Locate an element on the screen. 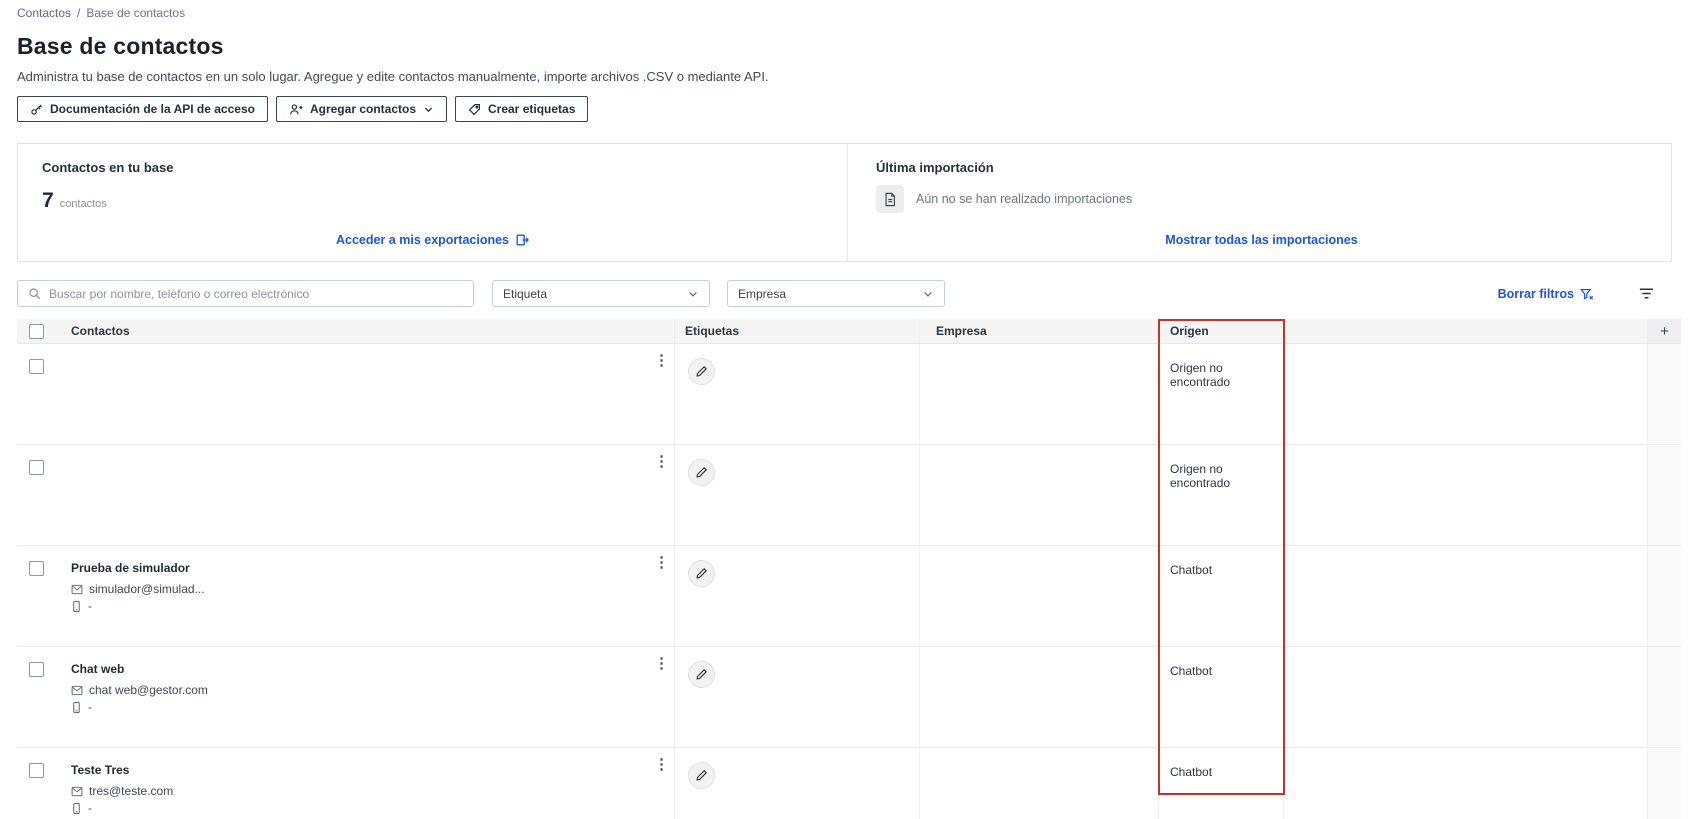 The image size is (1689, 819). create-tags-label: Crear etiquetas is located at coordinates (532, 109).